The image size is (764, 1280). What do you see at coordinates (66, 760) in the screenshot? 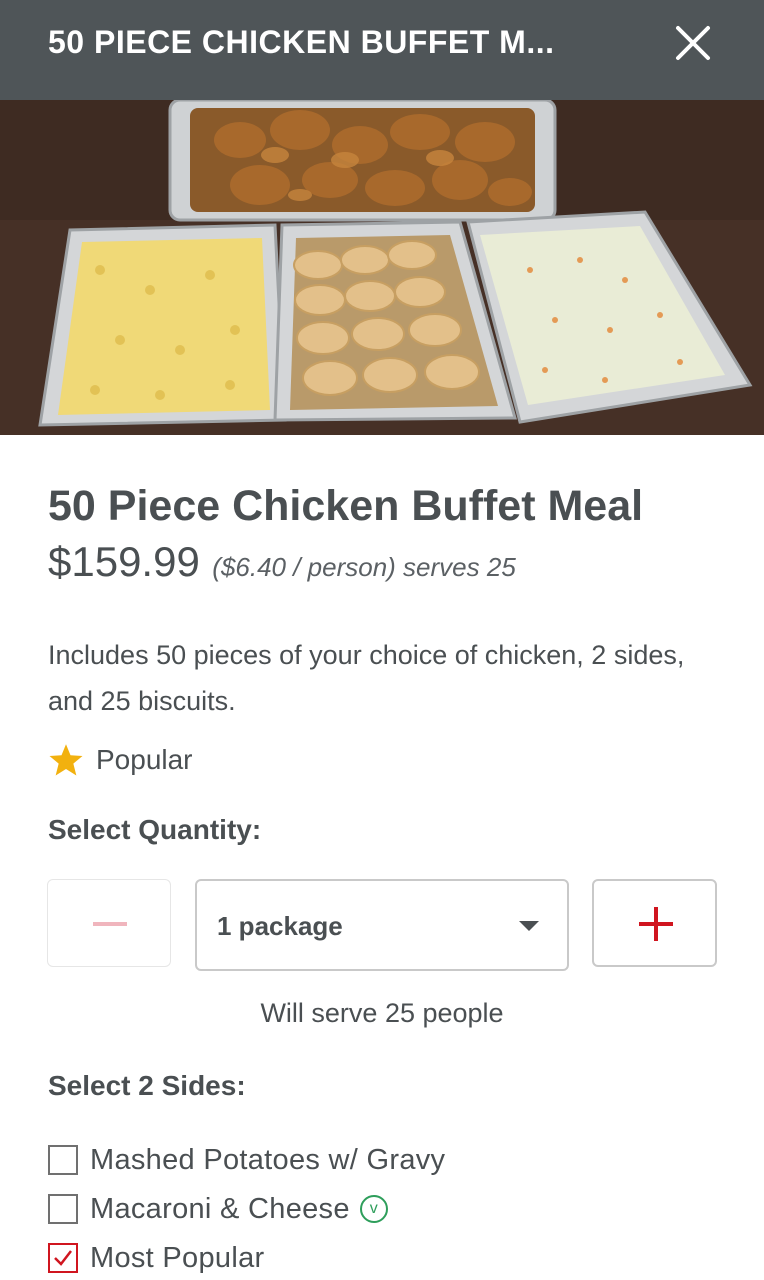
I see `star-icon` at bounding box center [66, 760].